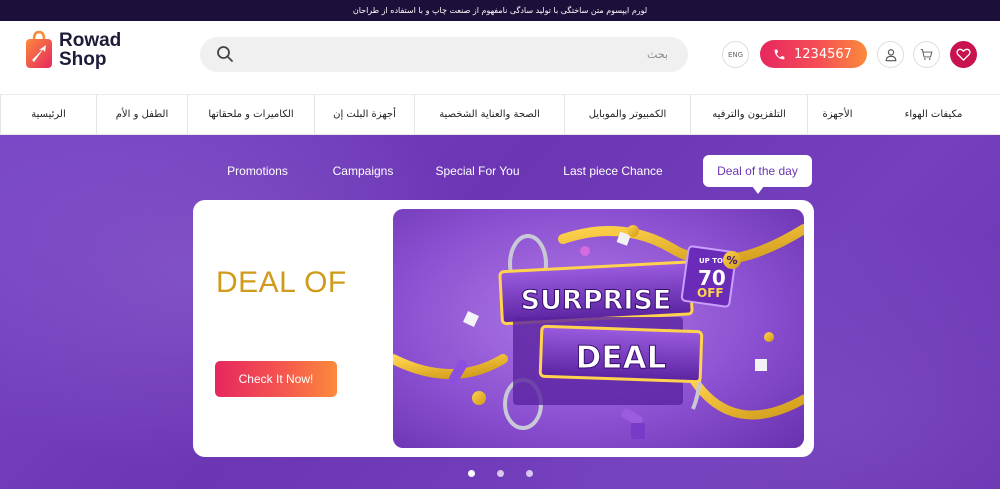  I want to click on nav-item-home: الرئيسية, so click(48, 114).